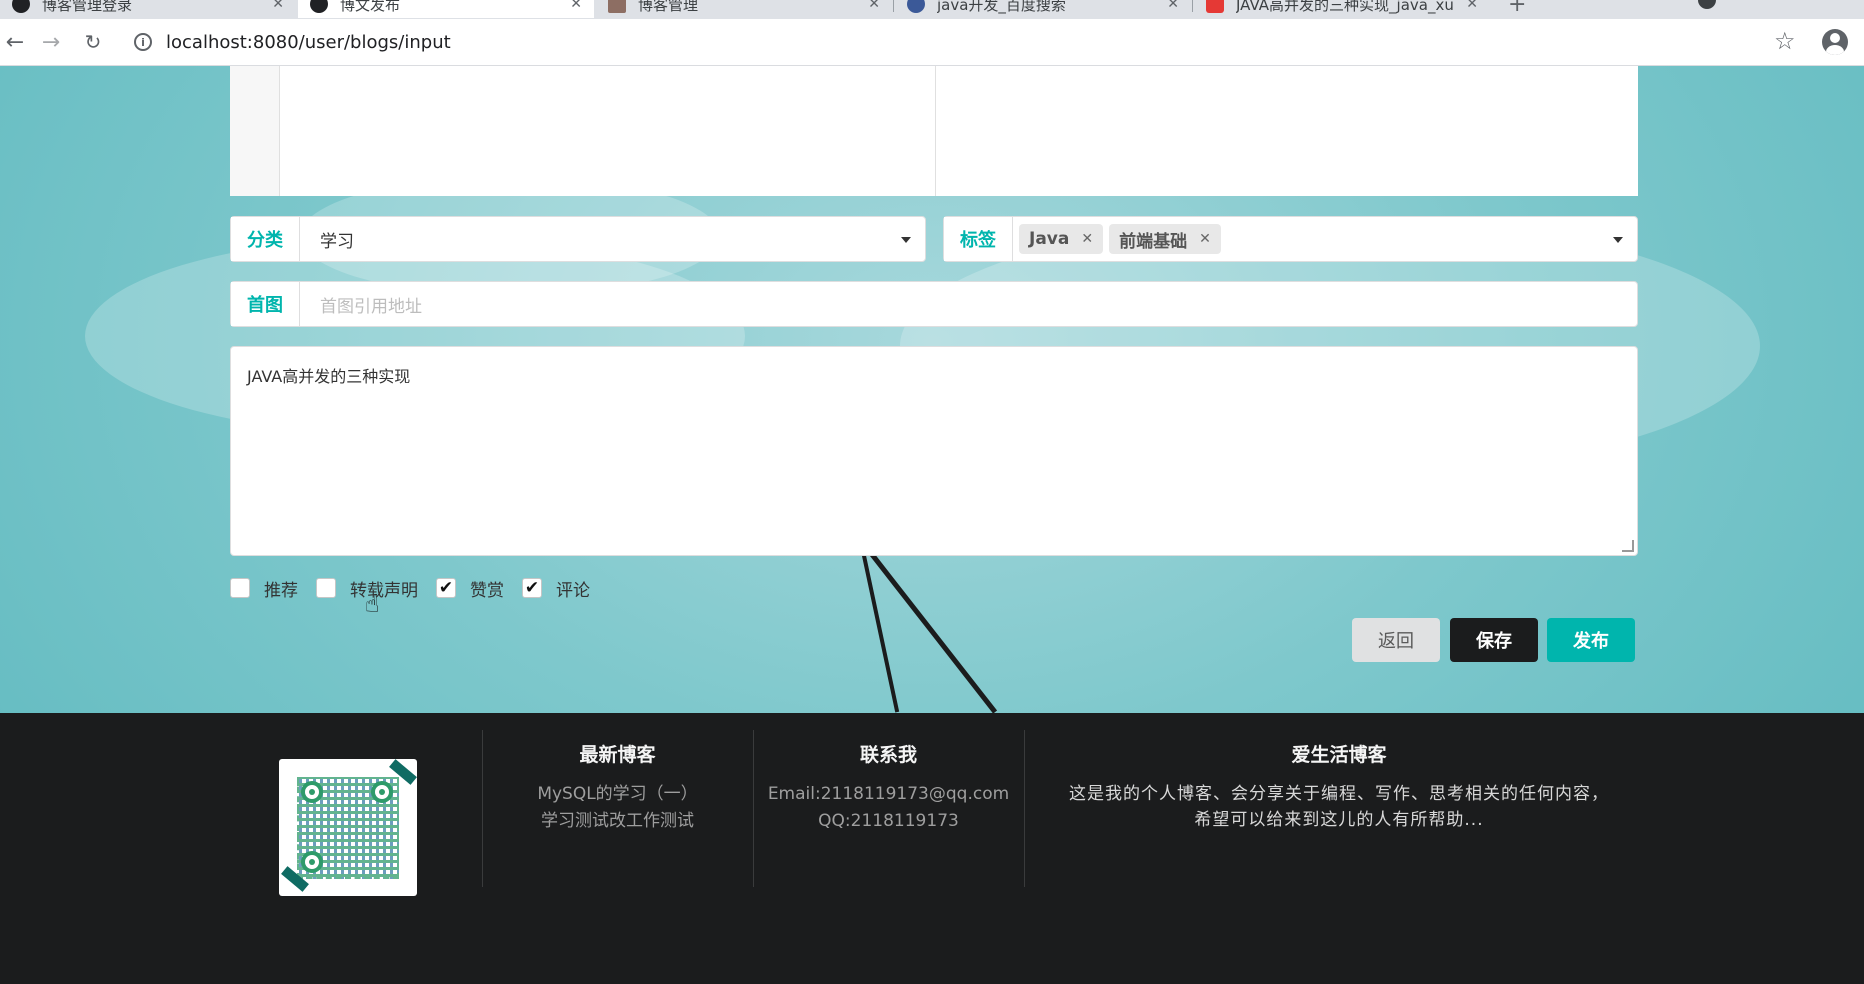  I want to click on baidu-paw-icon, so click(916, 6).